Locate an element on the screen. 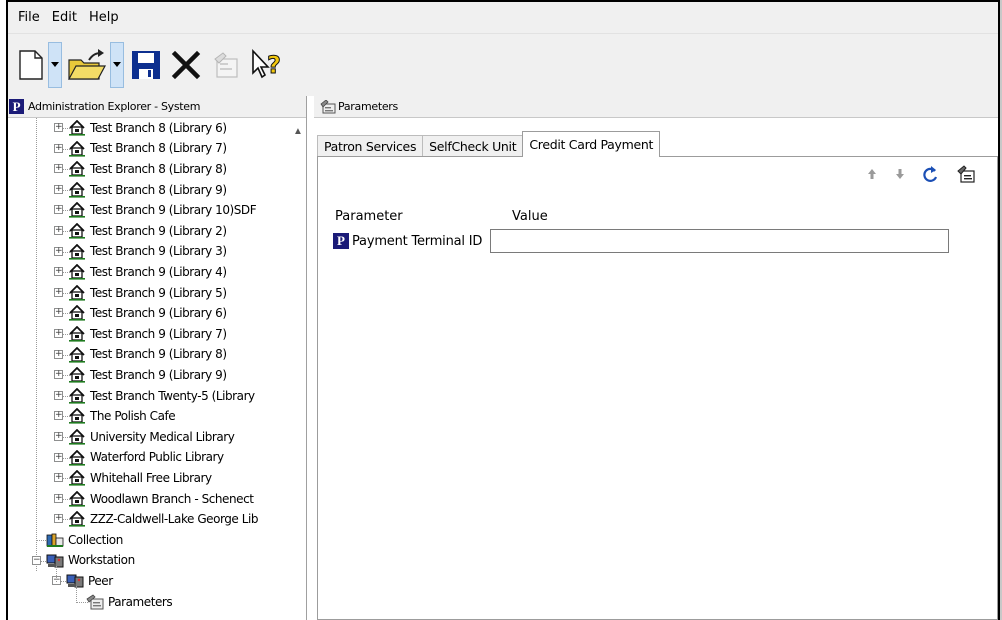  menu-file: File is located at coordinates (29, 17).